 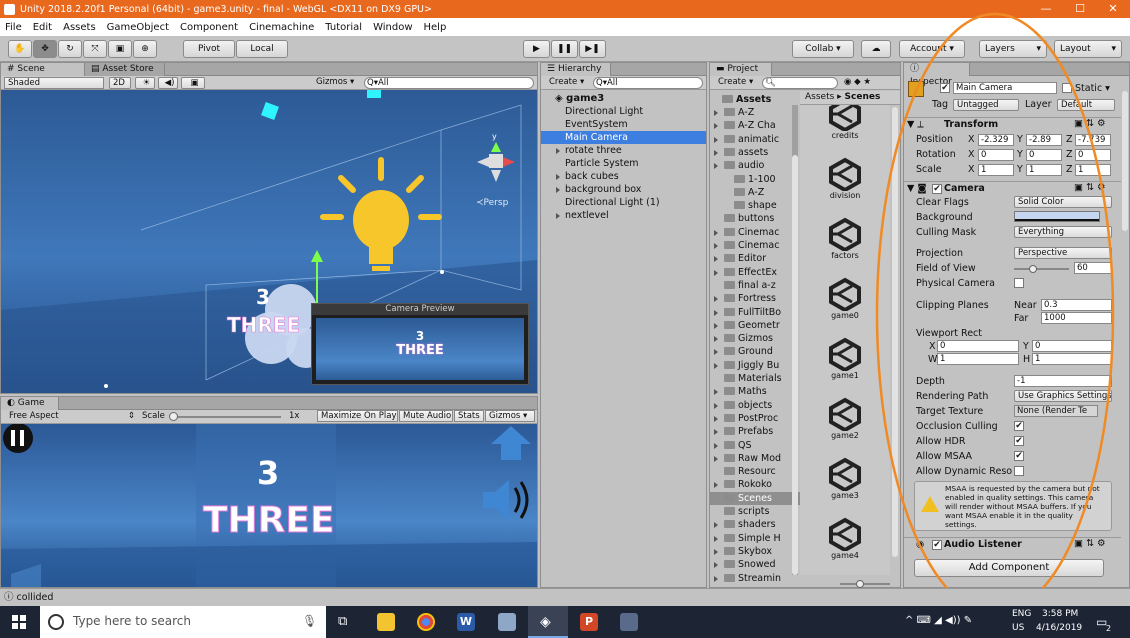 What do you see at coordinates (845, 128) in the screenshot?
I see `scene-asset: credits` at bounding box center [845, 128].